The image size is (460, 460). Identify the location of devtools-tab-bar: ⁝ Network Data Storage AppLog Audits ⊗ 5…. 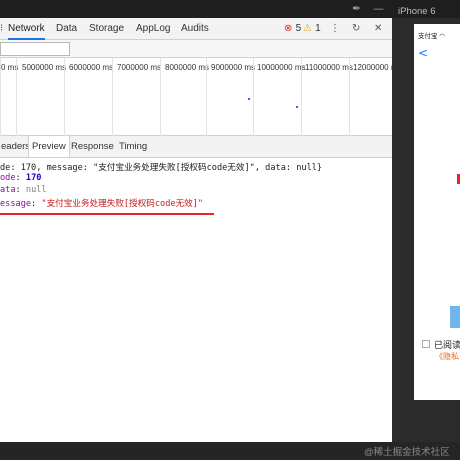
(196, 29).